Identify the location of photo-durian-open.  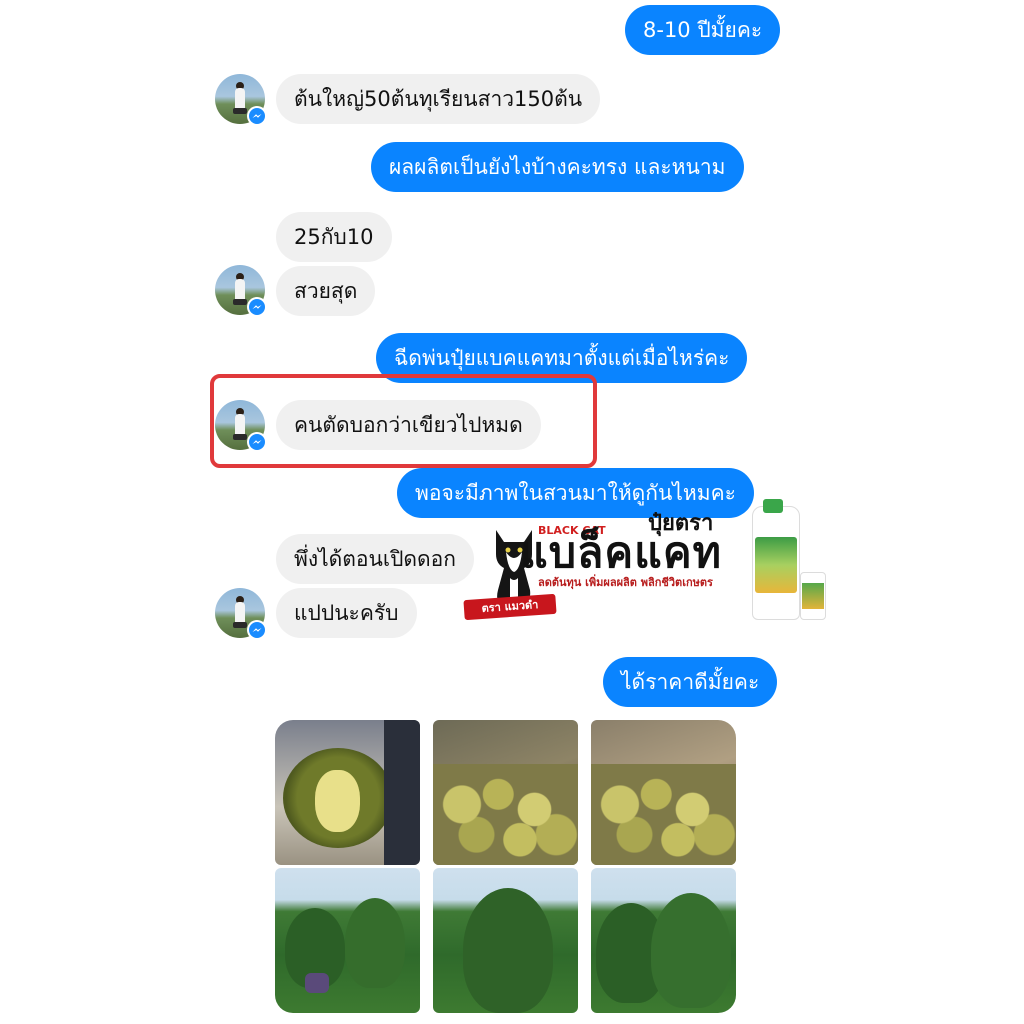
(347, 792).